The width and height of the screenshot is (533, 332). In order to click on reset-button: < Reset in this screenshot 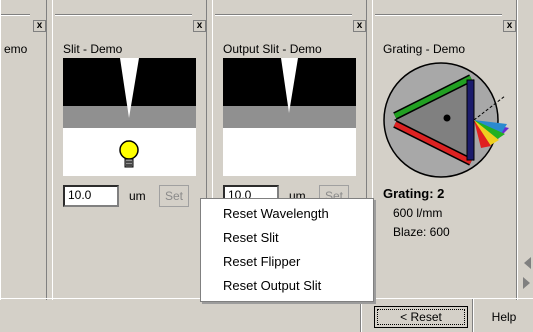, I will do `click(421, 317)`.